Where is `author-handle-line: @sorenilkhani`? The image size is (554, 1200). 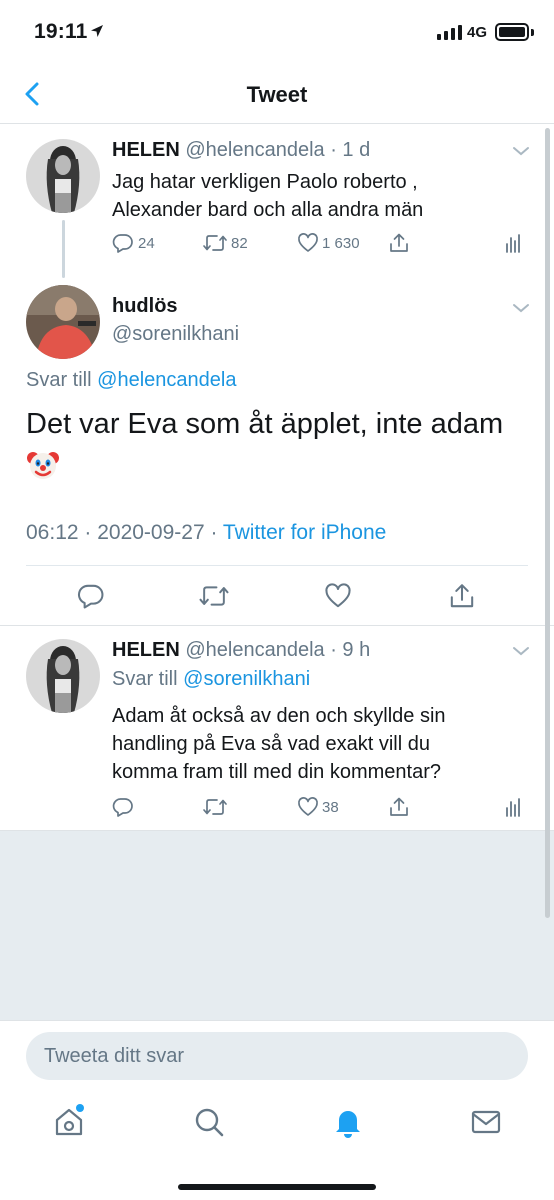 author-handle-line: @sorenilkhani is located at coordinates (175, 334).